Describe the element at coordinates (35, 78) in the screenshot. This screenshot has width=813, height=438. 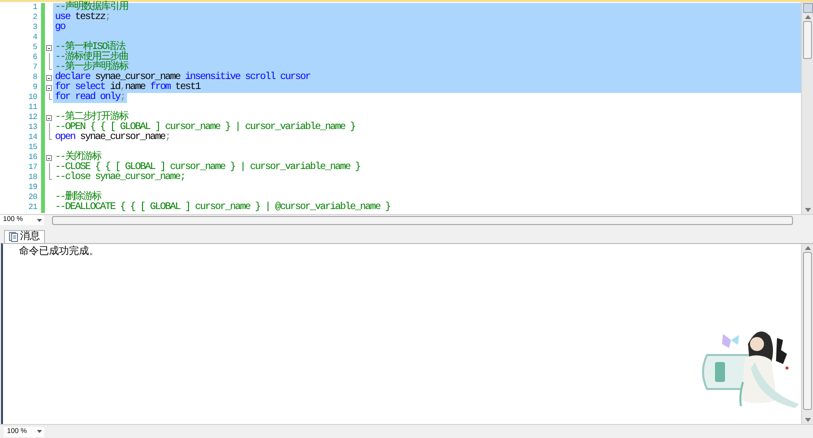
I see `line-number: 8` at that location.